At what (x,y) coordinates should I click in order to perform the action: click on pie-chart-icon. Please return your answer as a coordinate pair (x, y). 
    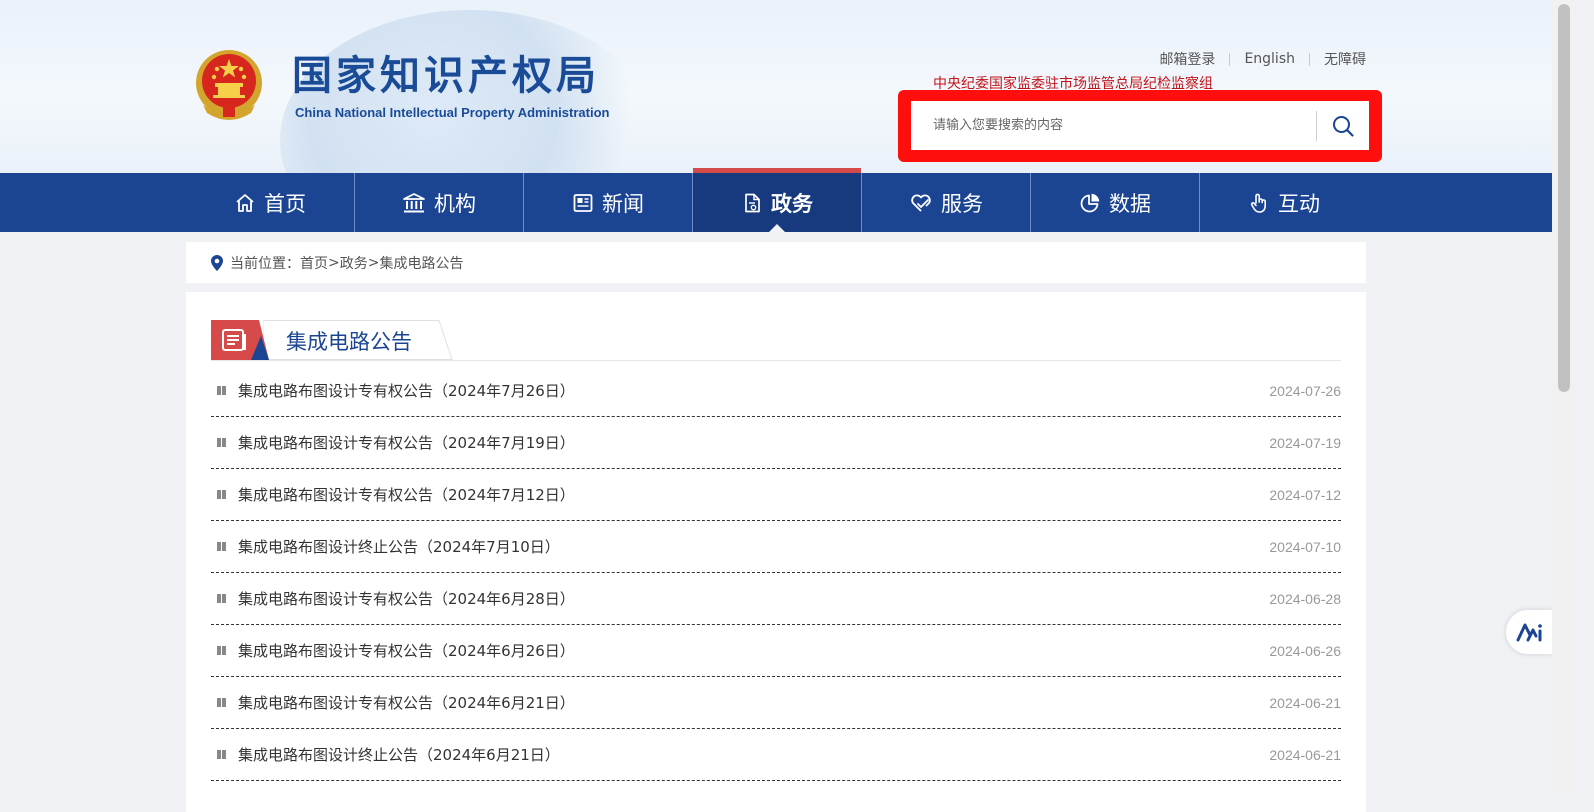
    Looking at the image, I should click on (1090, 202).